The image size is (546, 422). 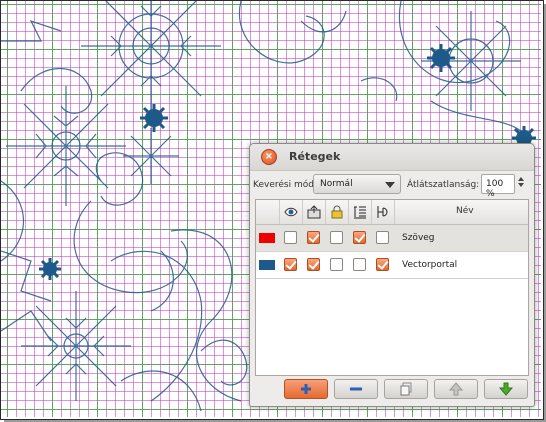 I want to click on move-down-button, so click(x=506, y=389).